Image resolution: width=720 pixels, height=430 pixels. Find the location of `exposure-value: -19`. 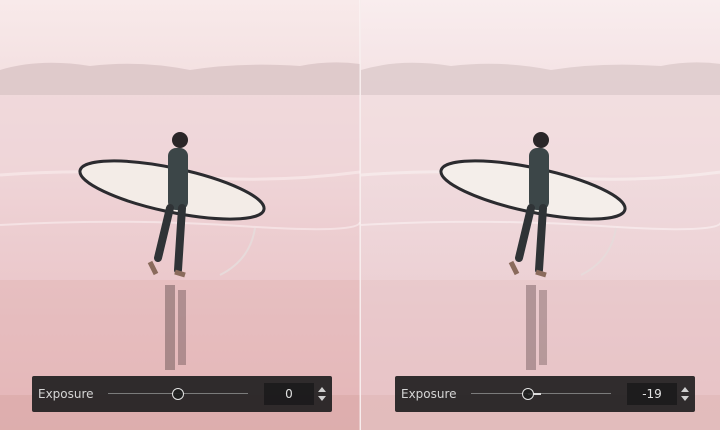

exposure-value: -19 is located at coordinates (652, 394).